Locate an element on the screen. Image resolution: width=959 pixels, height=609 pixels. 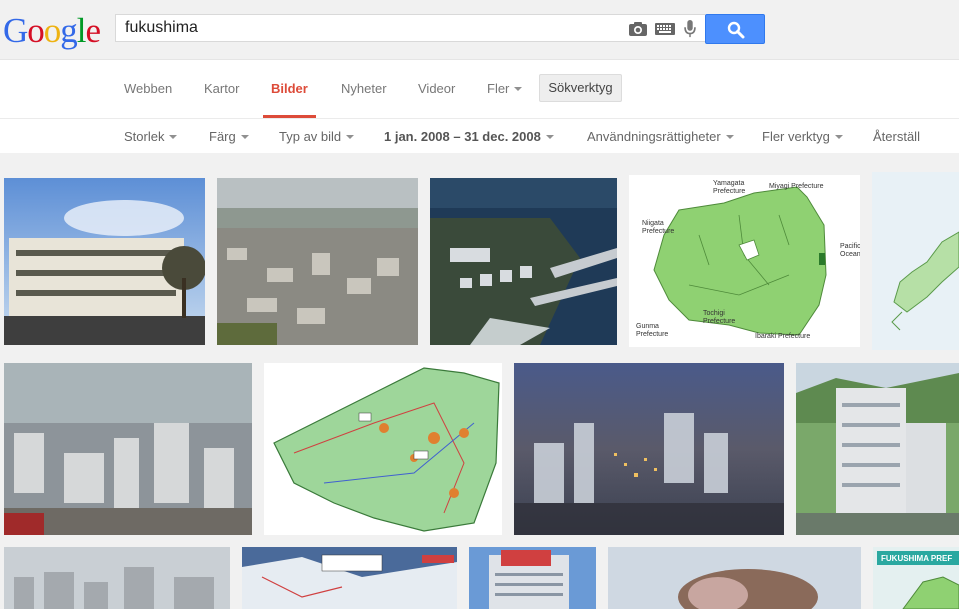
map-label-miyagi: Miyagi Prefecture is located at coordinates (796, 186).